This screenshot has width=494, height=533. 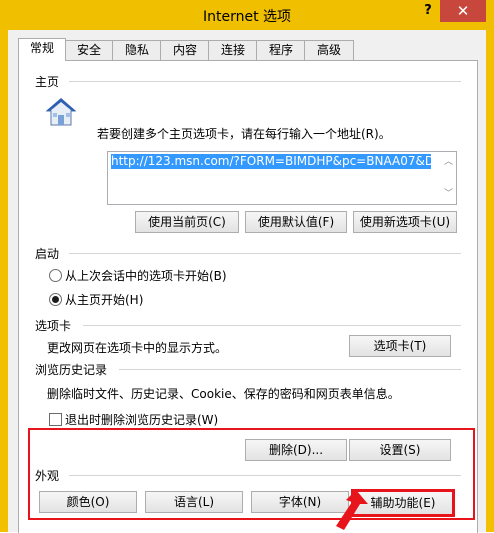 What do you see at coordinates (55, 419) in the screenshot?
I see `delete-on-exit-checkbox` at bounding box center [55, 419].